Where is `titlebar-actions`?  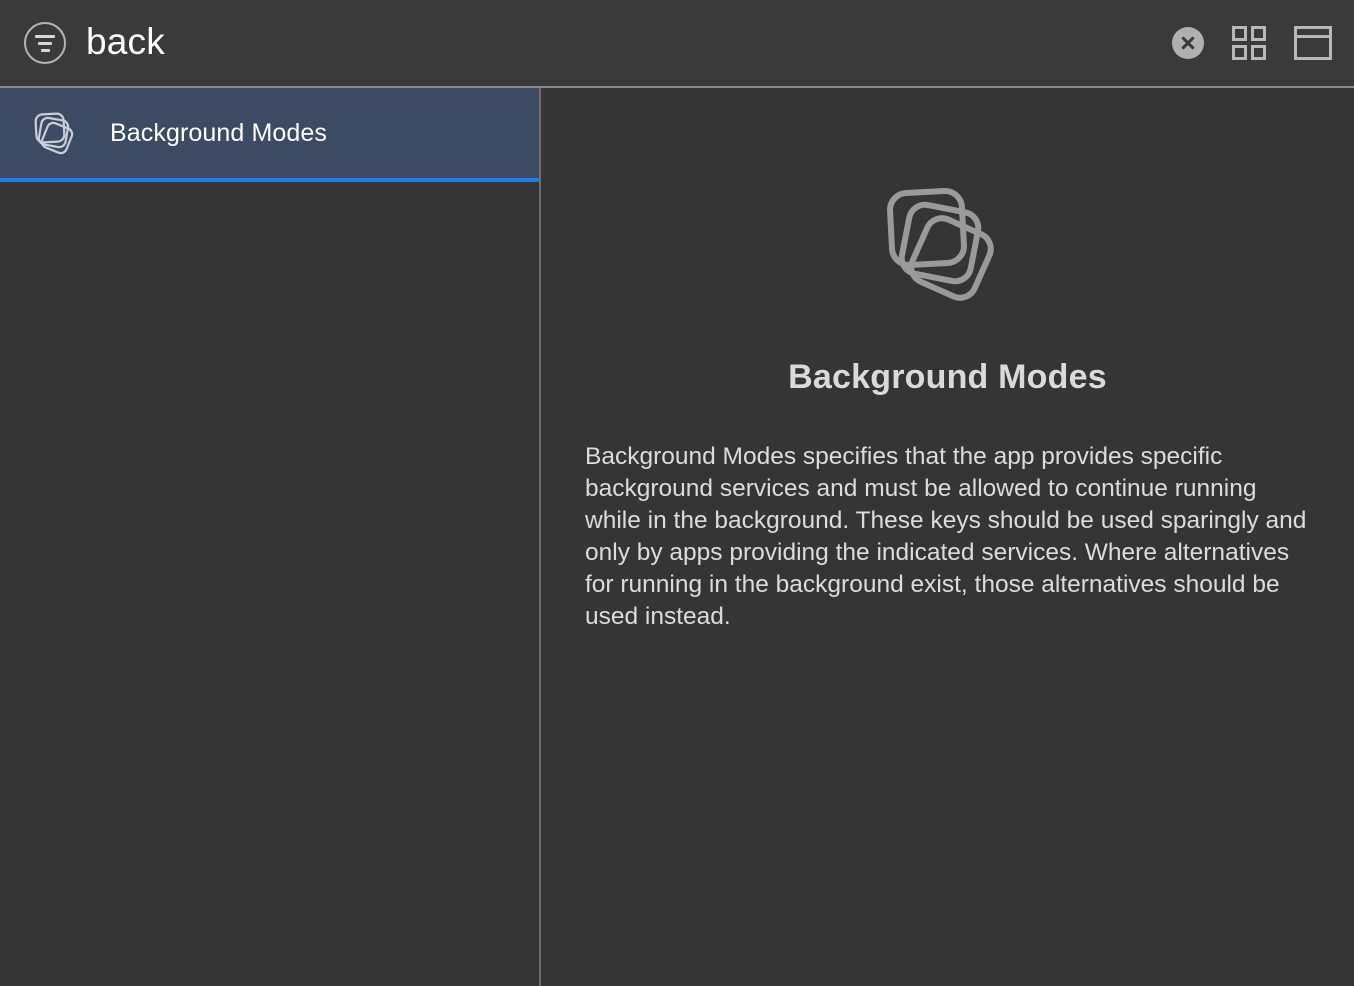 titlebar-actions is located at coordinates (1252, 43).